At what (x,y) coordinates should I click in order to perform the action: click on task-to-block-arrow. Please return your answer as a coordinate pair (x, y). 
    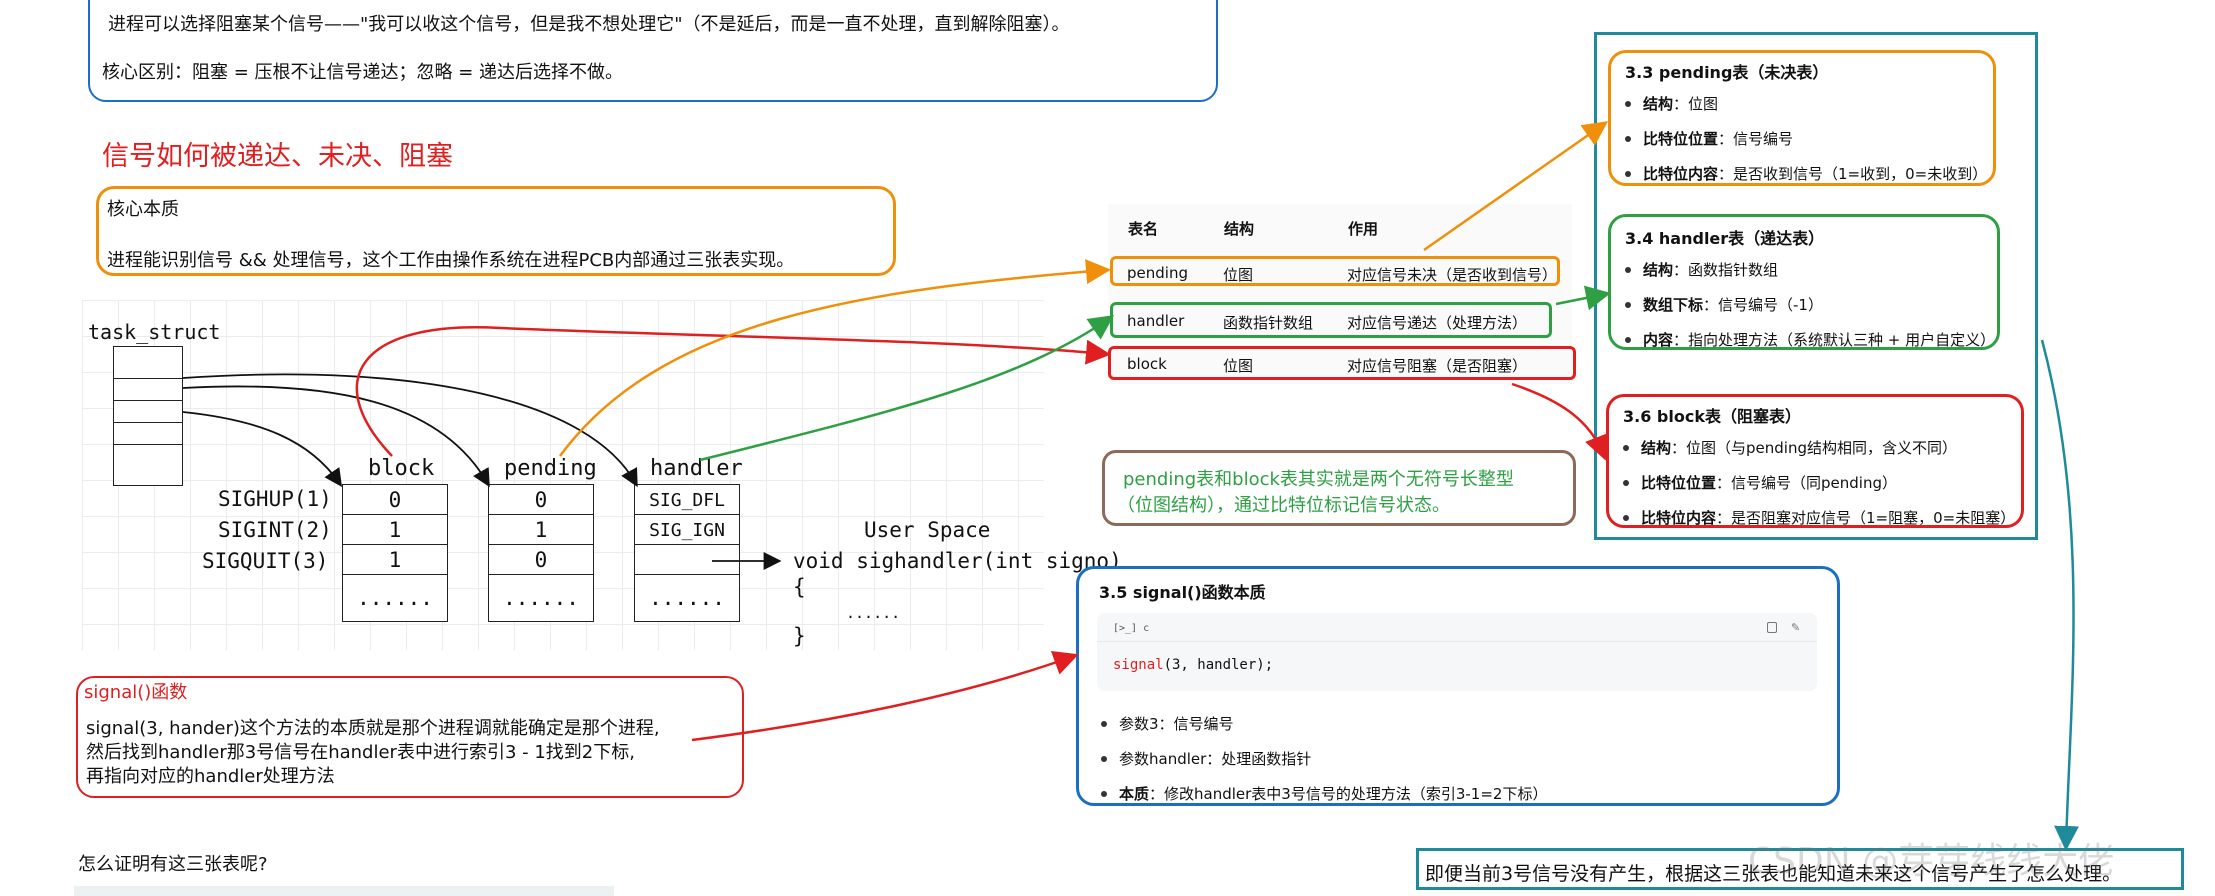
    Looking at the image, I should click on (262, 449).